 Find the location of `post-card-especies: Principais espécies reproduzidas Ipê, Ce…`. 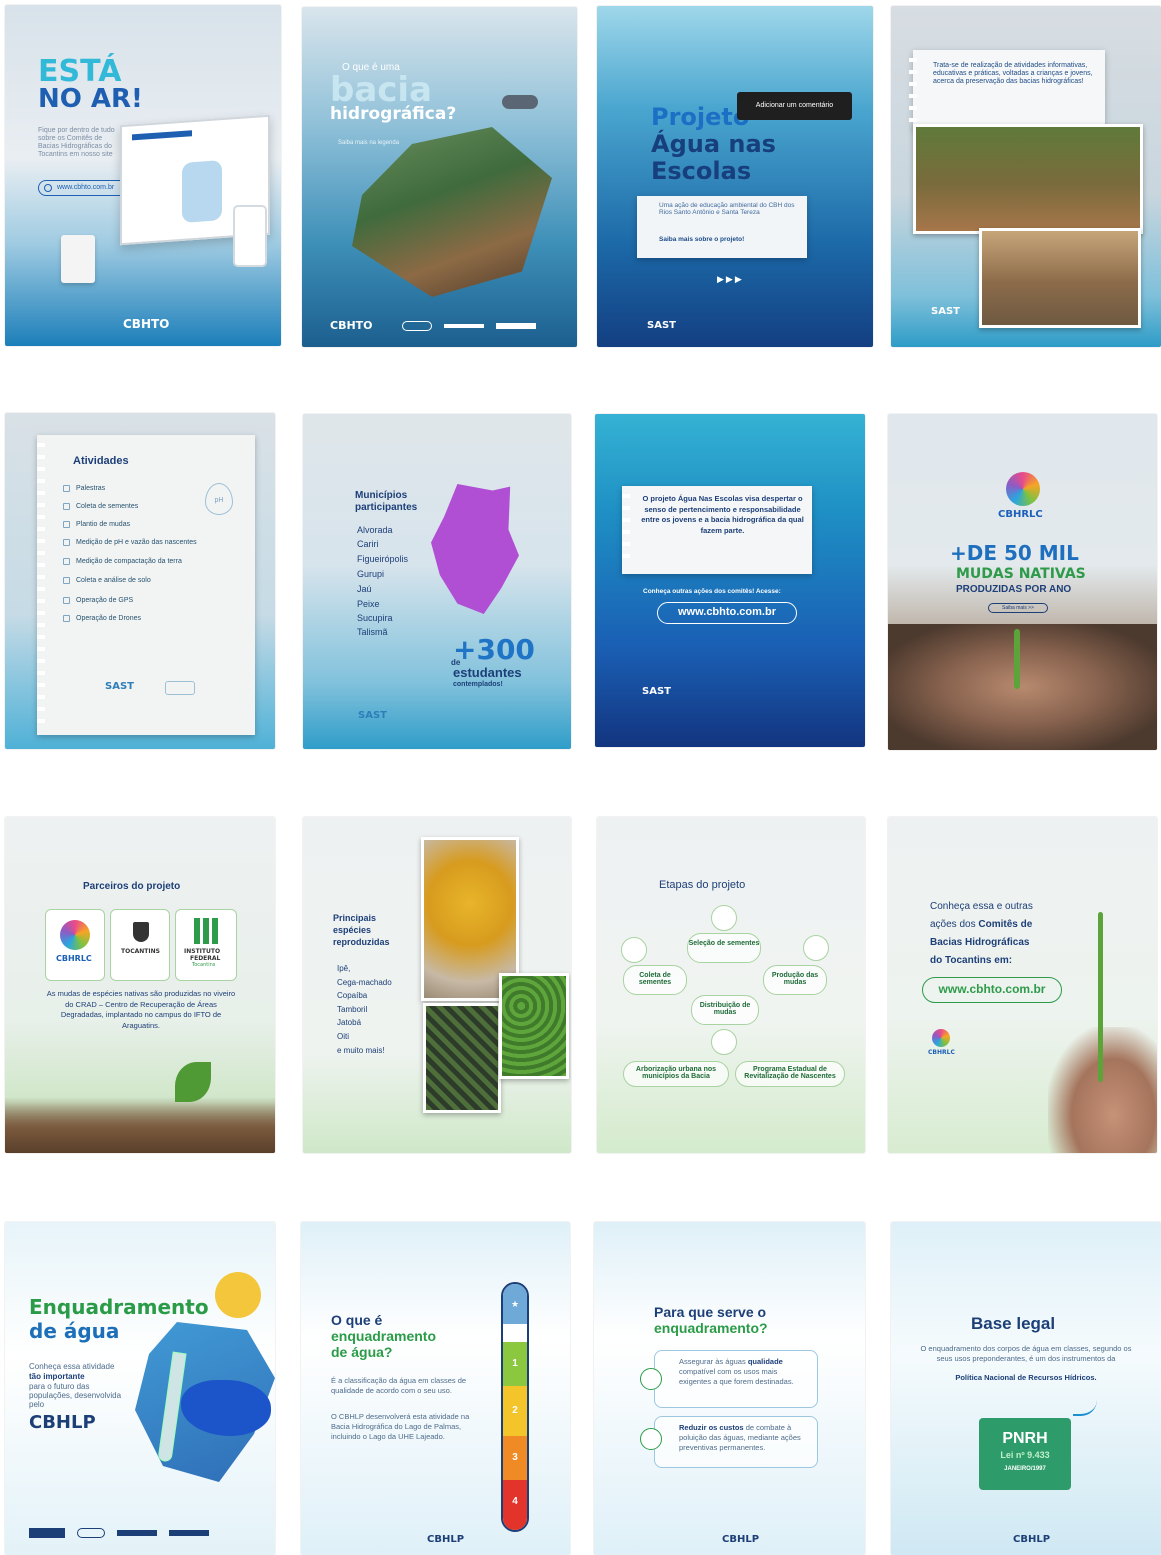

post-card-especies: Principais espécies reproduzidas Ipê, Ce… is located at coordinates (437, 985).